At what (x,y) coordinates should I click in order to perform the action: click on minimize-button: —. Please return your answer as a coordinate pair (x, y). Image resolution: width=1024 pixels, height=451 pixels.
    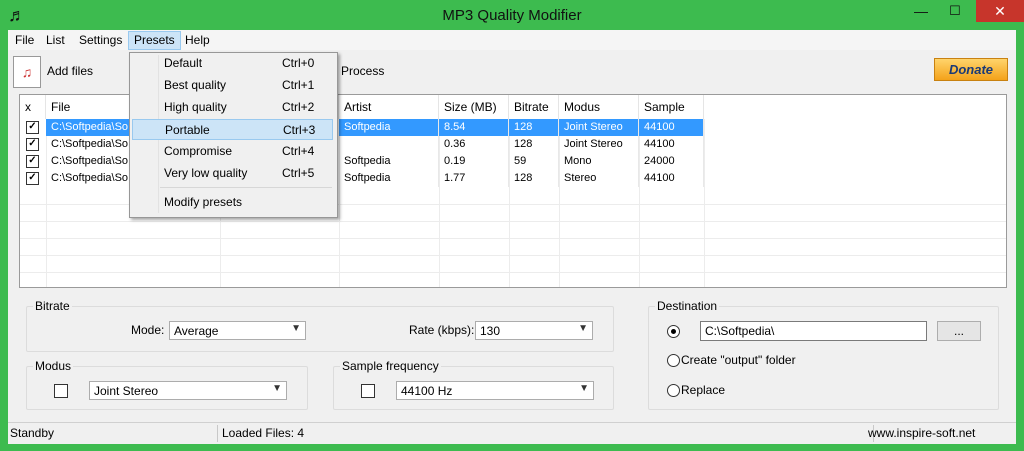
    Looking at the image, I should click on (921, 11).